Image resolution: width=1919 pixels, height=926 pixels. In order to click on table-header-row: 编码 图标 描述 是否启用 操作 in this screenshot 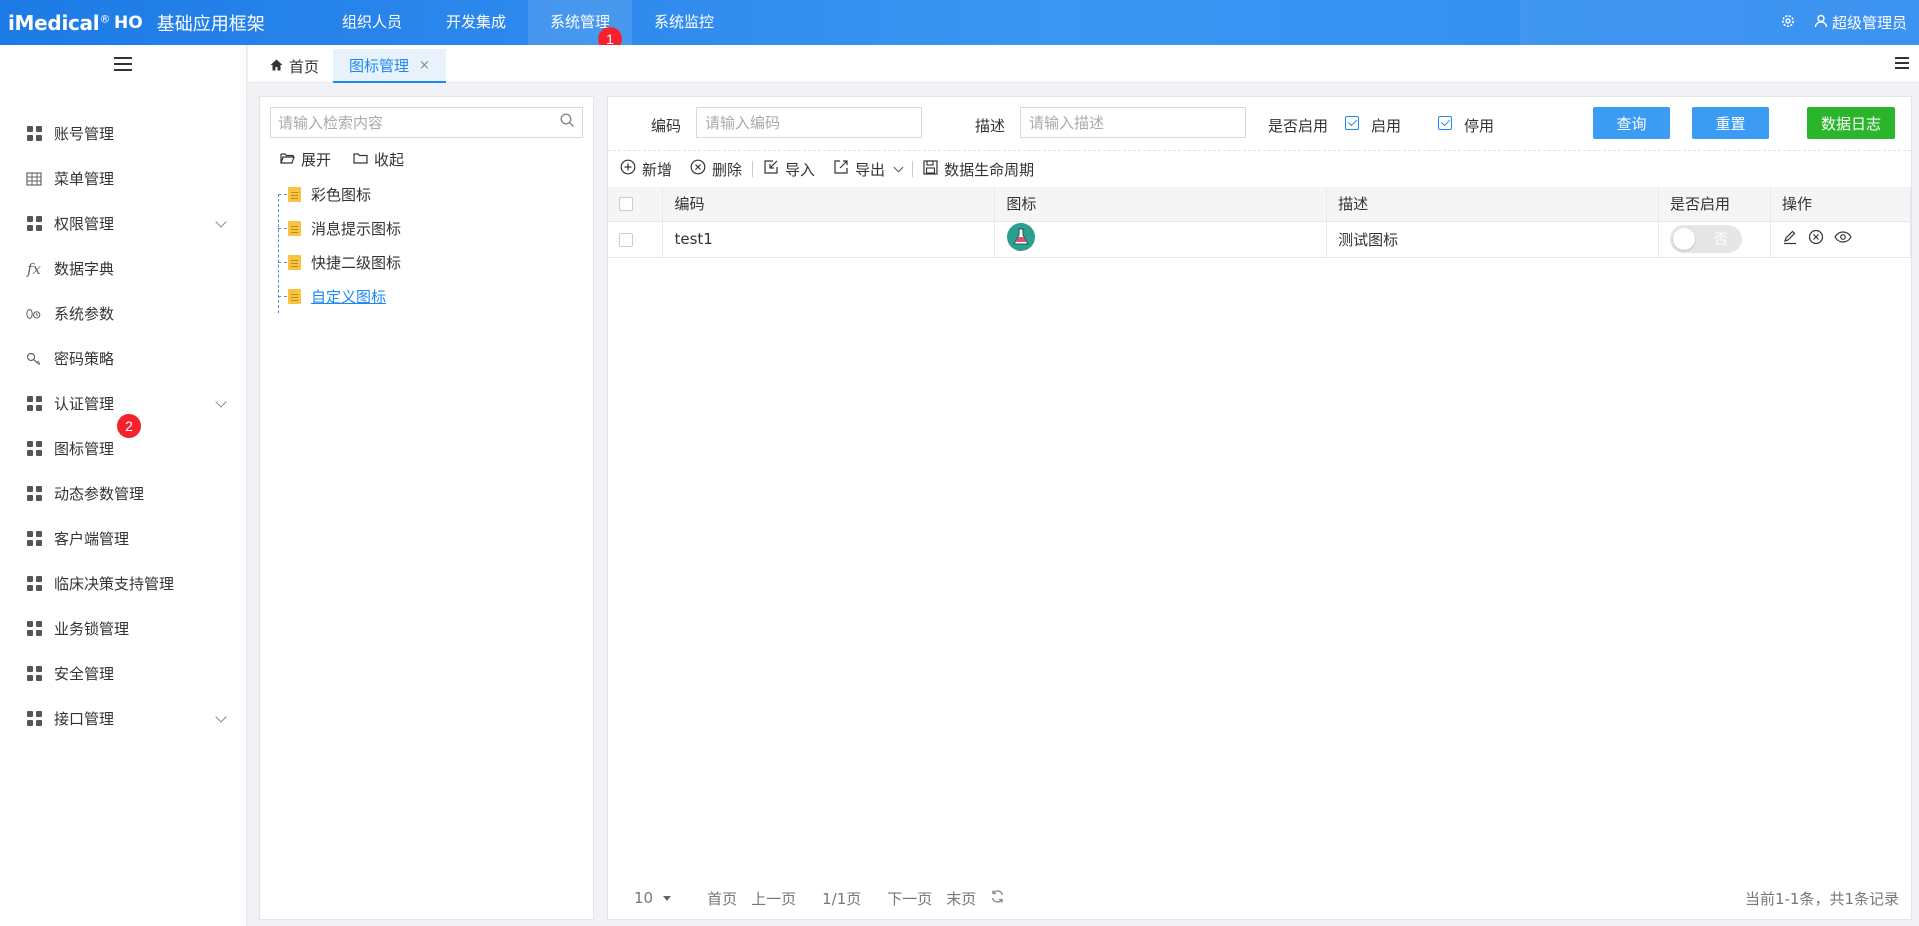, I will do `click(1259, 204)`.